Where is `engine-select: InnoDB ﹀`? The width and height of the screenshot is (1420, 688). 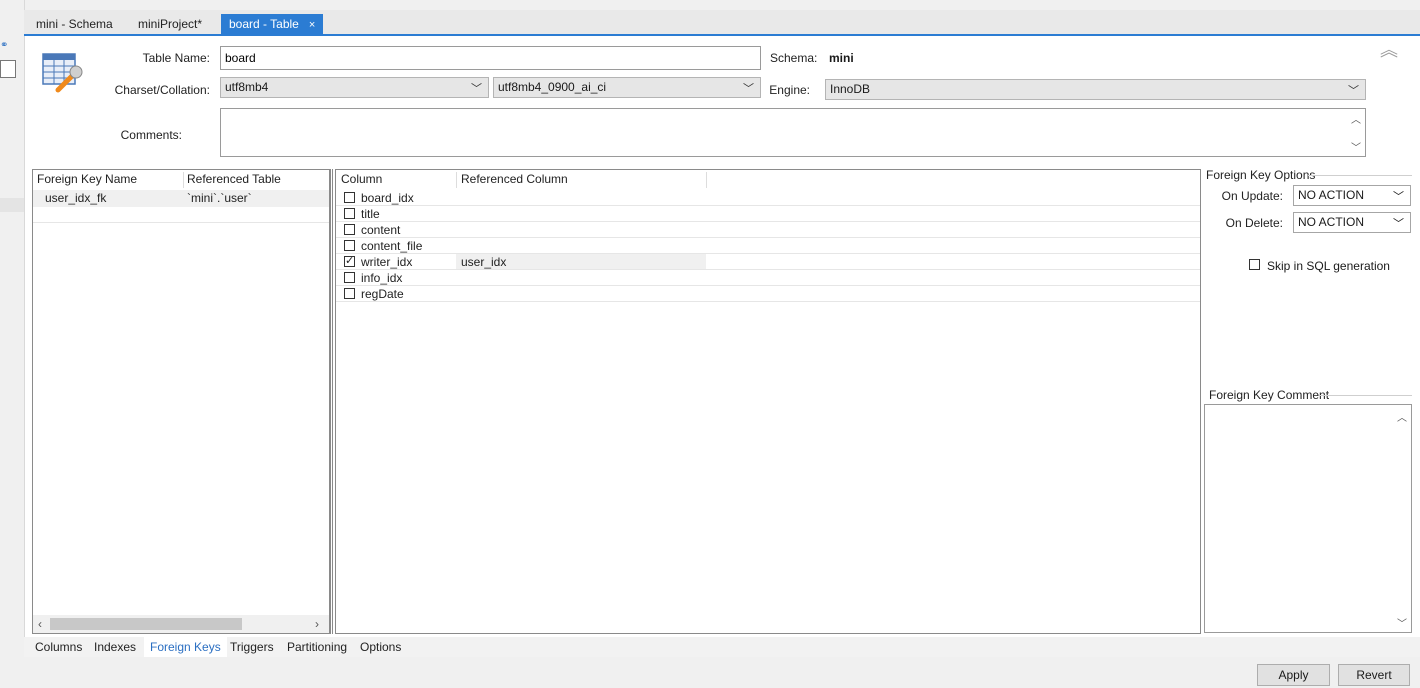 engine-select: InnoDB ﹀ is located at coordinates (1095, 89).